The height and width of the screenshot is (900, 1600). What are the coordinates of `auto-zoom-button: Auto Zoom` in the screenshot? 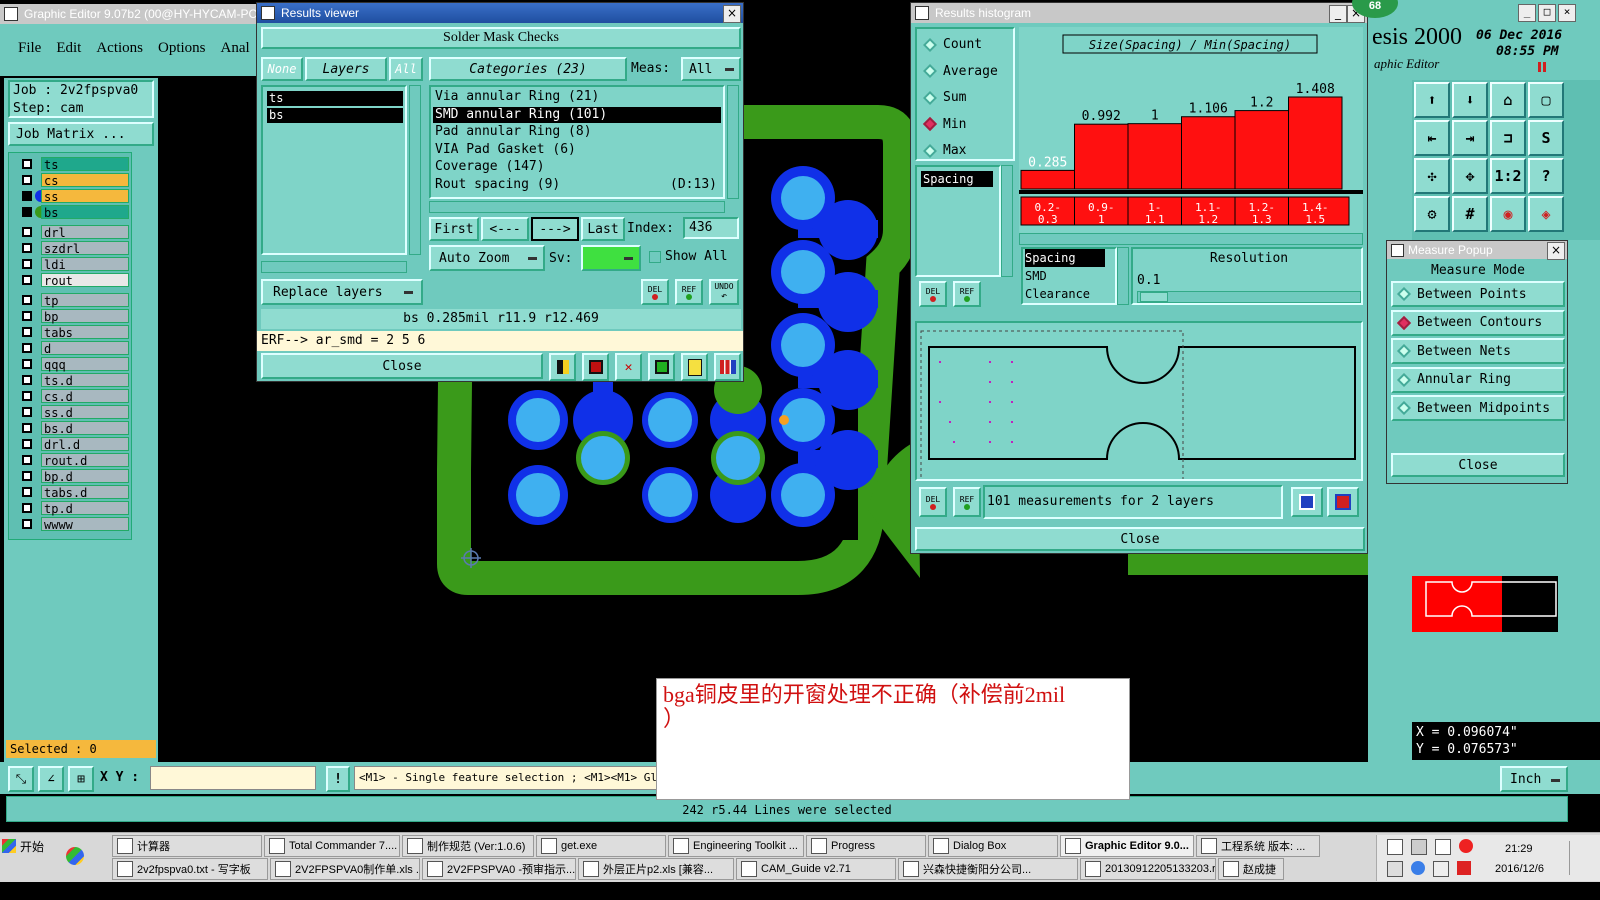 It's located at (487, 258).